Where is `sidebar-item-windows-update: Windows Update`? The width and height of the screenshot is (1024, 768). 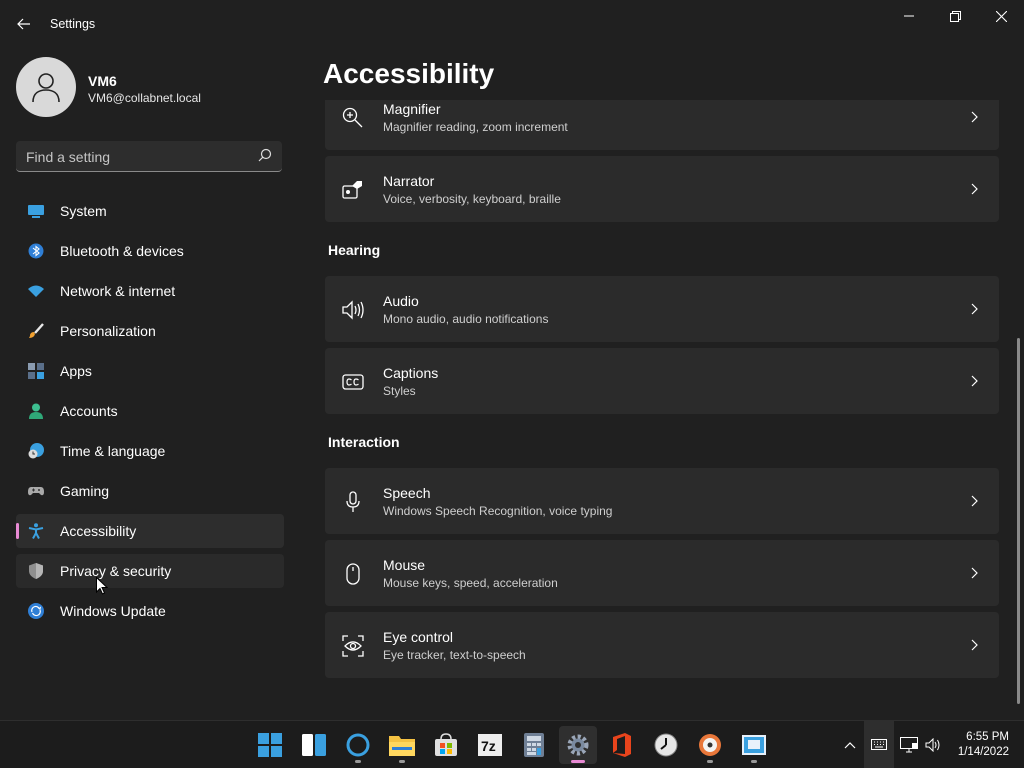
sidebar-item-windows-update: Windows Update is located at coordinates (150, 611).